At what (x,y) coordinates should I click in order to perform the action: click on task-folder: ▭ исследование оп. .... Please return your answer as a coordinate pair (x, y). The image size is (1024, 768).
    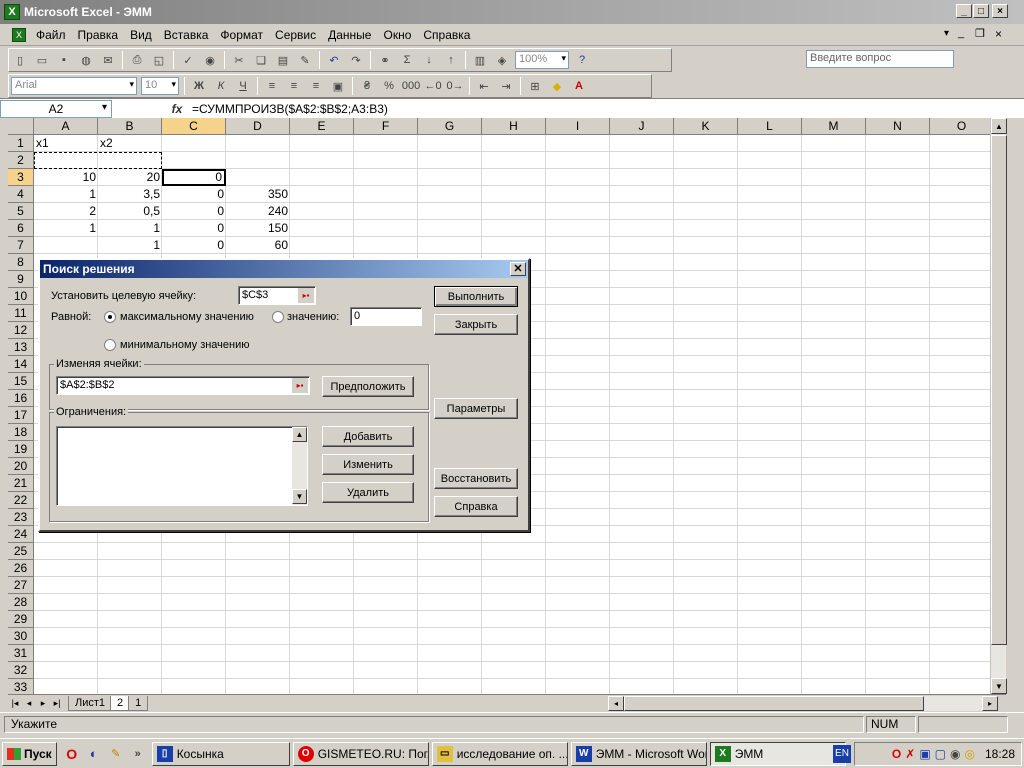
    Looking at the image, I should click on (499, 753).